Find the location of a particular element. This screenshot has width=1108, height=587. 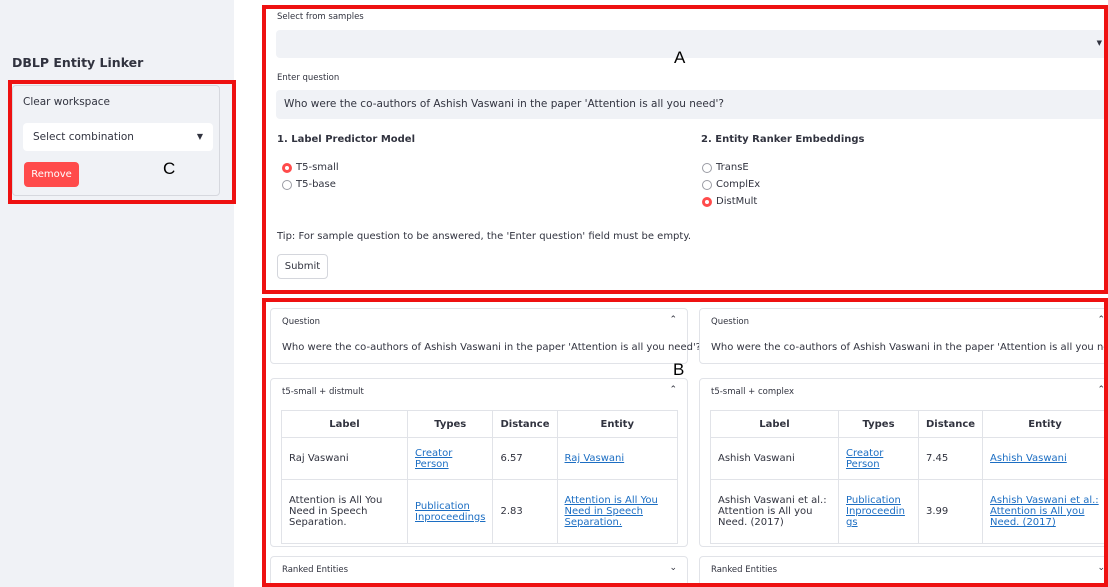

annotation-label-a: A is located at coordinates (680, 57).